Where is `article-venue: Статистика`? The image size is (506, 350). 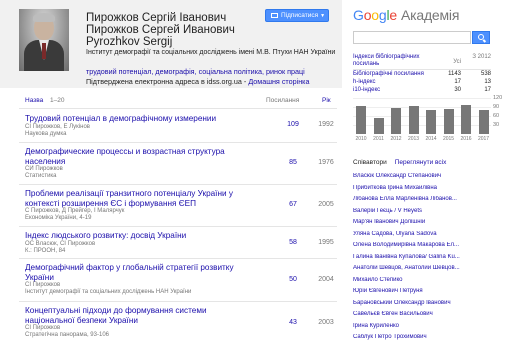 article-venue: Статистика is located at coordinates (41, 176).